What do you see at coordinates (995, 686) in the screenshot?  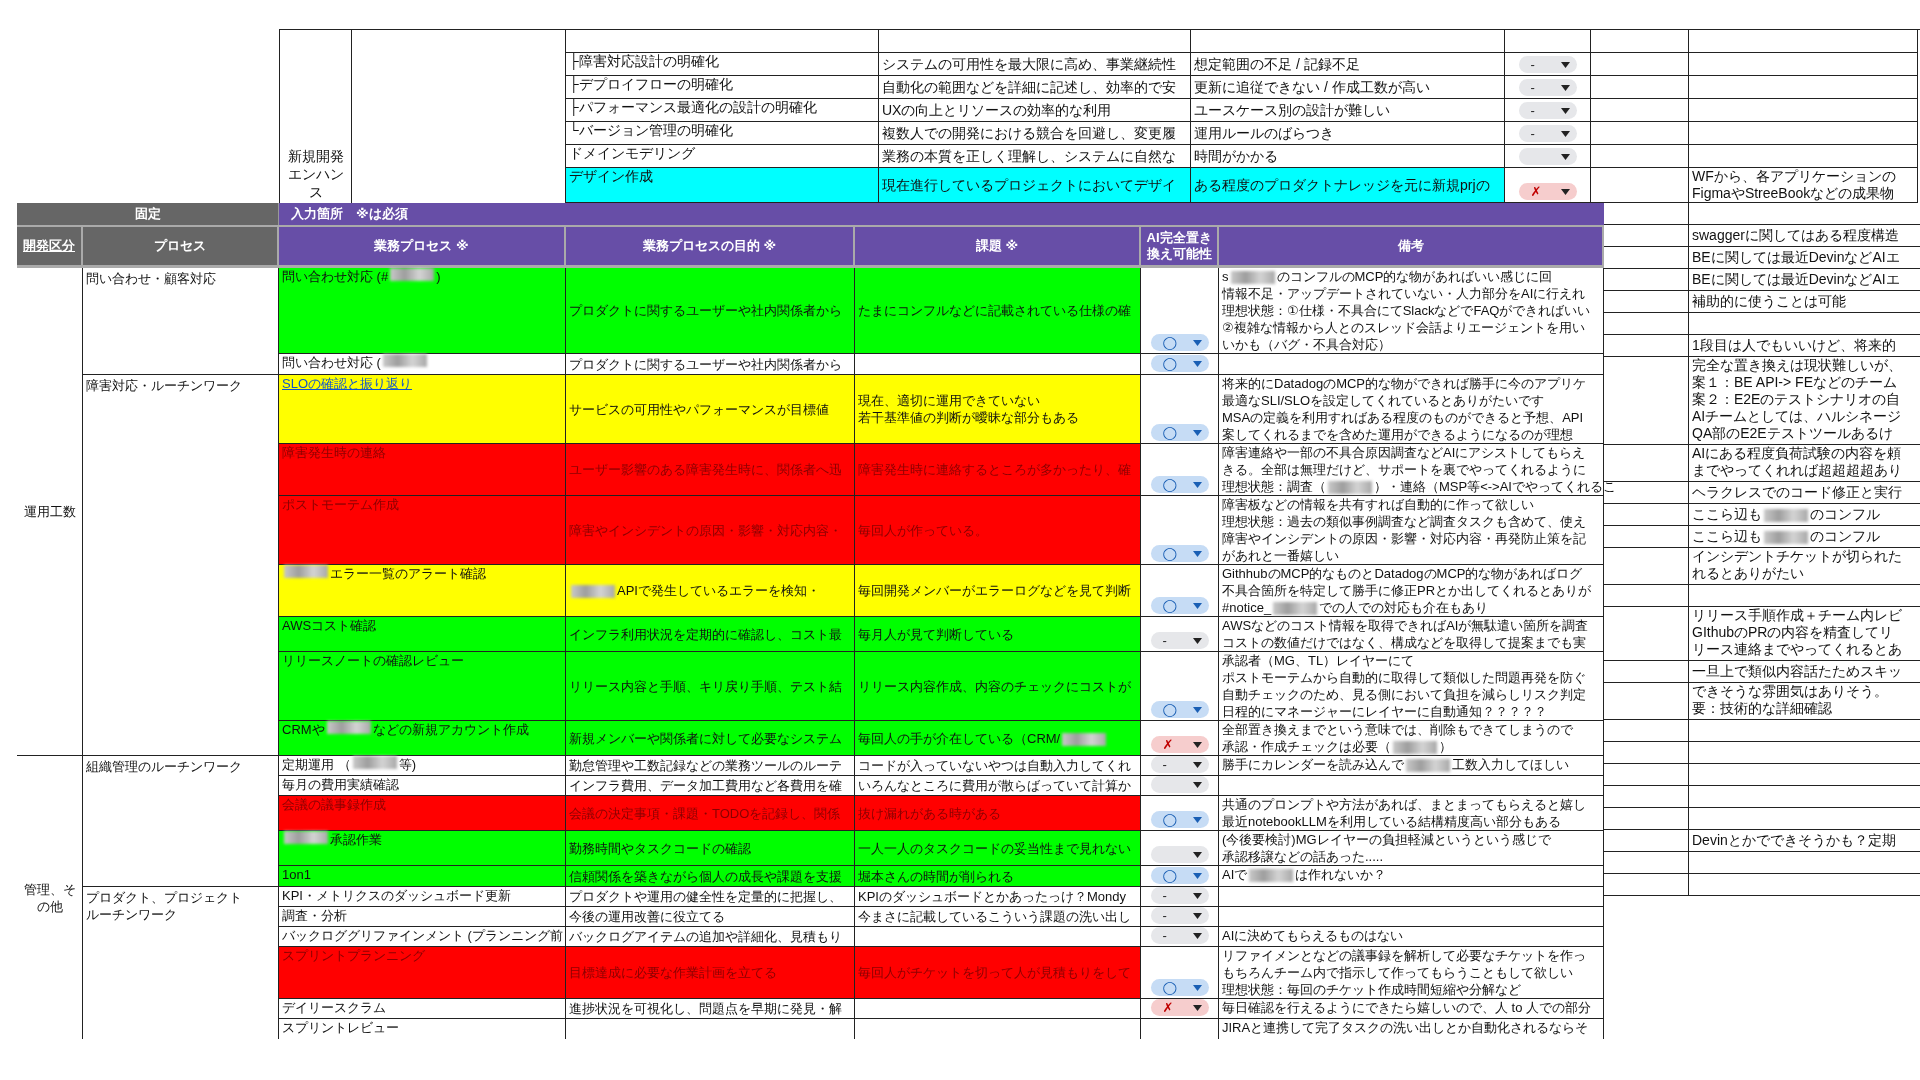 I see `note-line: リリース内容作成、内容のチェックにコストが` at bounding box center [995, 686].